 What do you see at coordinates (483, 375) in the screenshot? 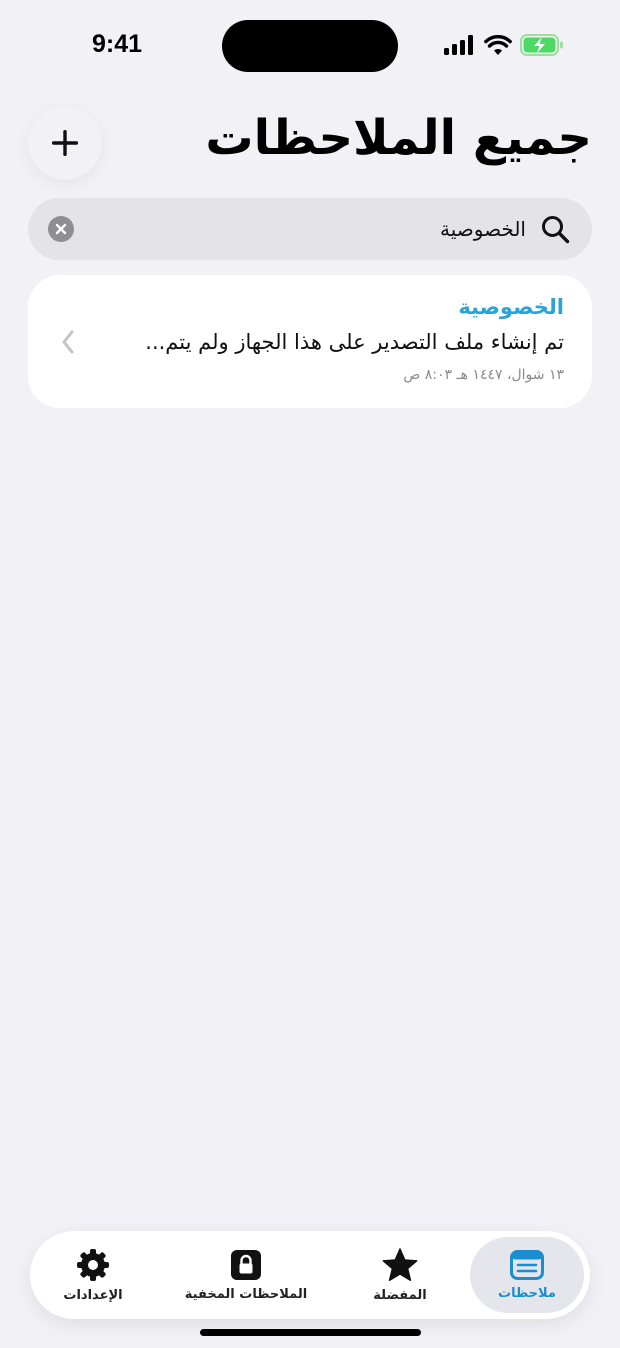
I see `note-date: ١٣ شوال، ١٤٤٧ هـ ٨:٠٣ ص` at bounding box center [483, 375].